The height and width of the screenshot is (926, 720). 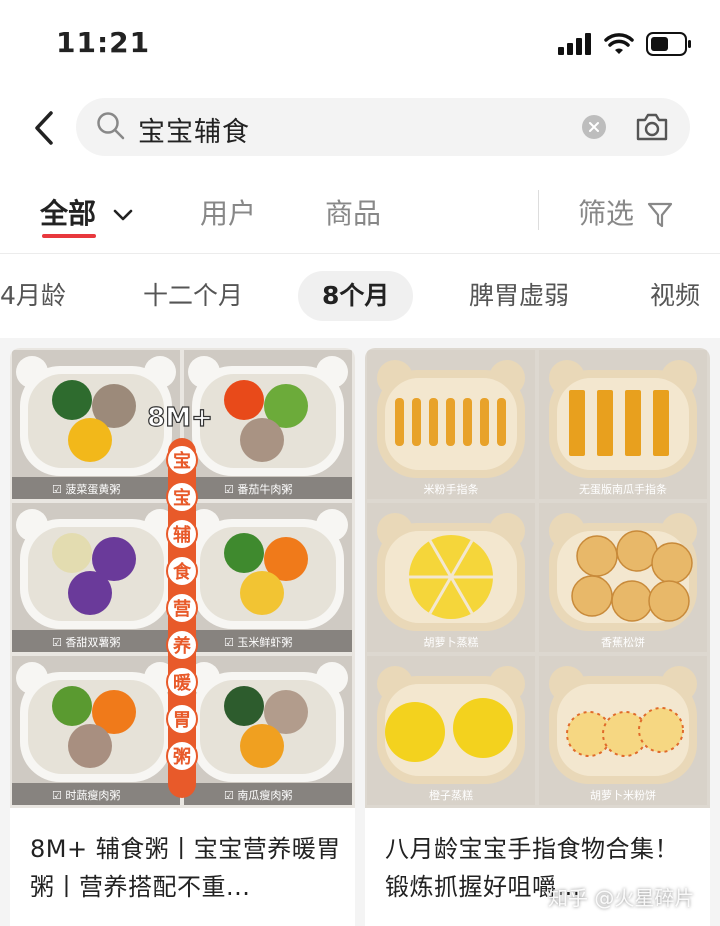 What do you see at coordinates (182, 720) in the screenshot?
I see `banner-char: 胃` at bounding box center [182, 720].